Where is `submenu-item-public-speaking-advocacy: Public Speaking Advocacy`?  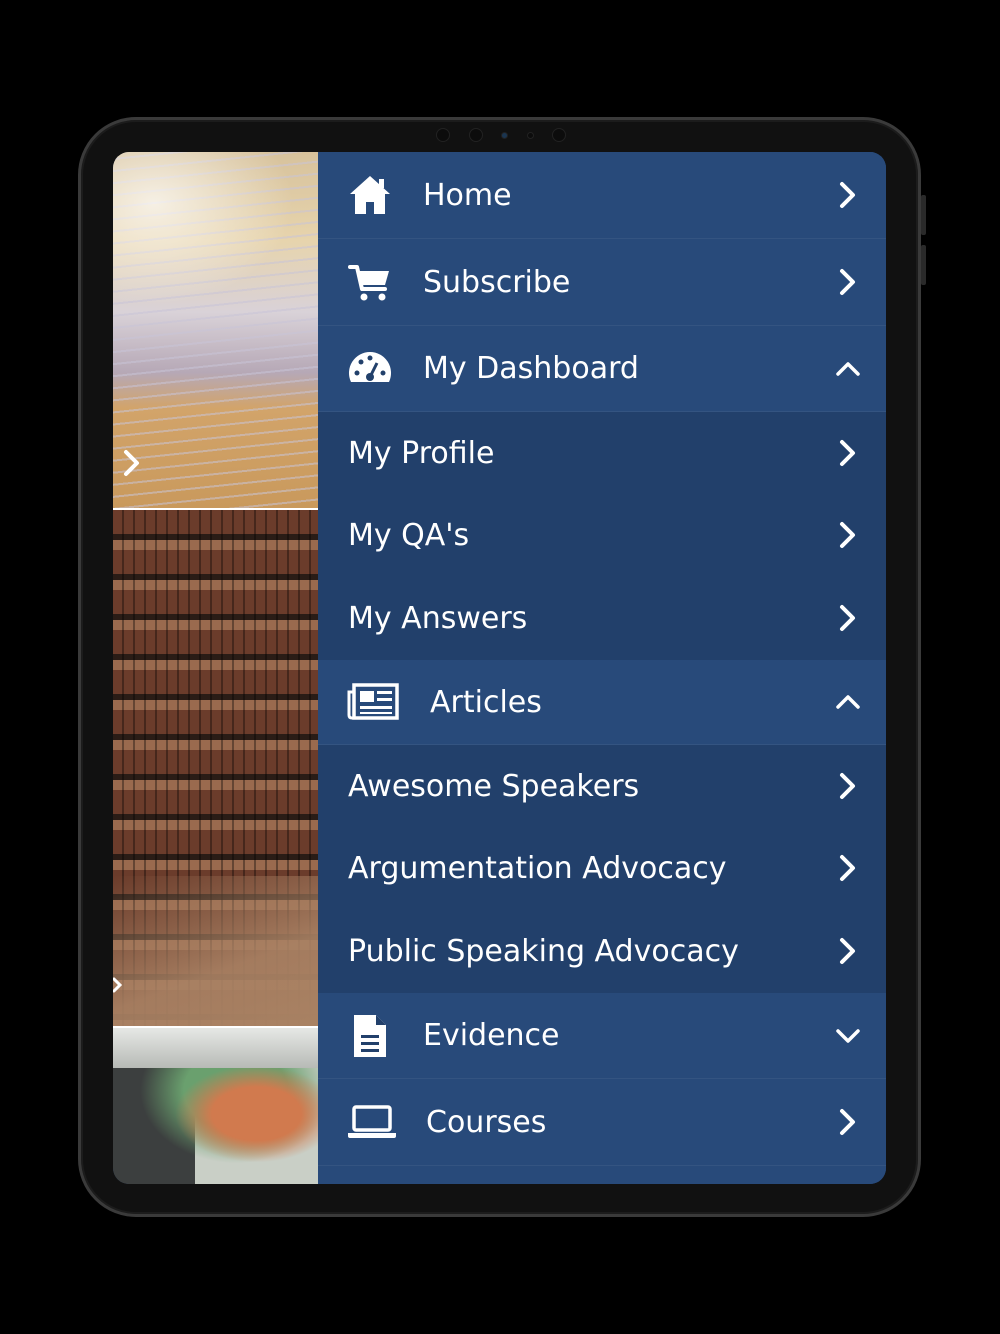
submenu-item-public-speaking-advocacy: Public Speaking Advocacy is located at coordinates (602, 951).